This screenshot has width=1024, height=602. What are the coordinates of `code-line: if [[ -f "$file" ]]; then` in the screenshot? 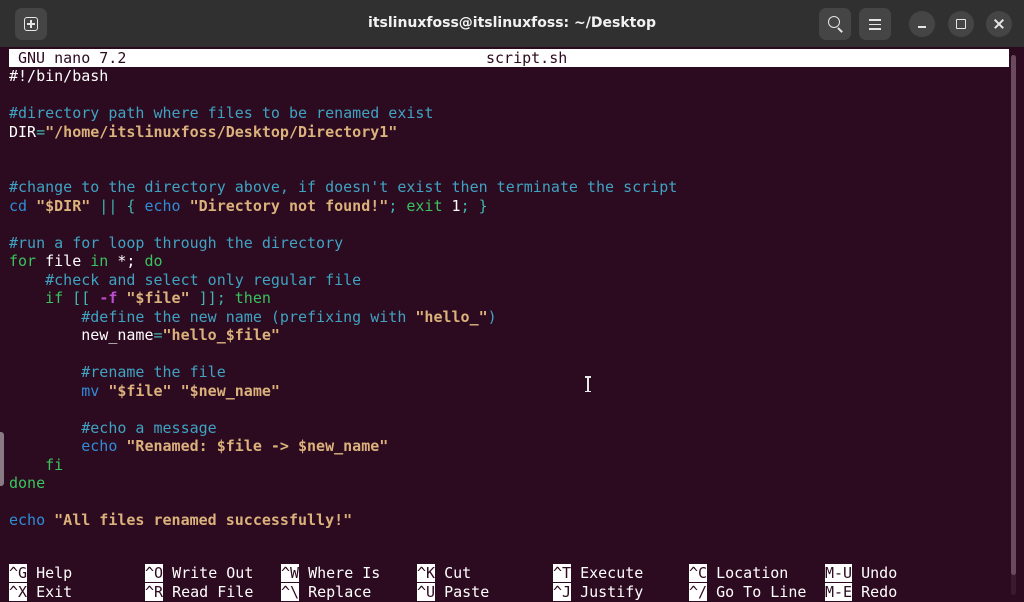 It's located at (509, 298).